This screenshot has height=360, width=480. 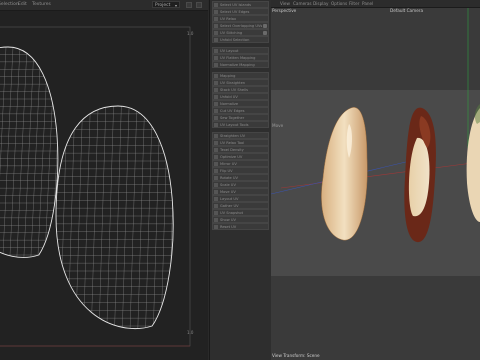 What do you see at coordinates (229, 97) in the screenshot?
I see `panel-item-label: Unfold UV` at bounding box center [229, 97].